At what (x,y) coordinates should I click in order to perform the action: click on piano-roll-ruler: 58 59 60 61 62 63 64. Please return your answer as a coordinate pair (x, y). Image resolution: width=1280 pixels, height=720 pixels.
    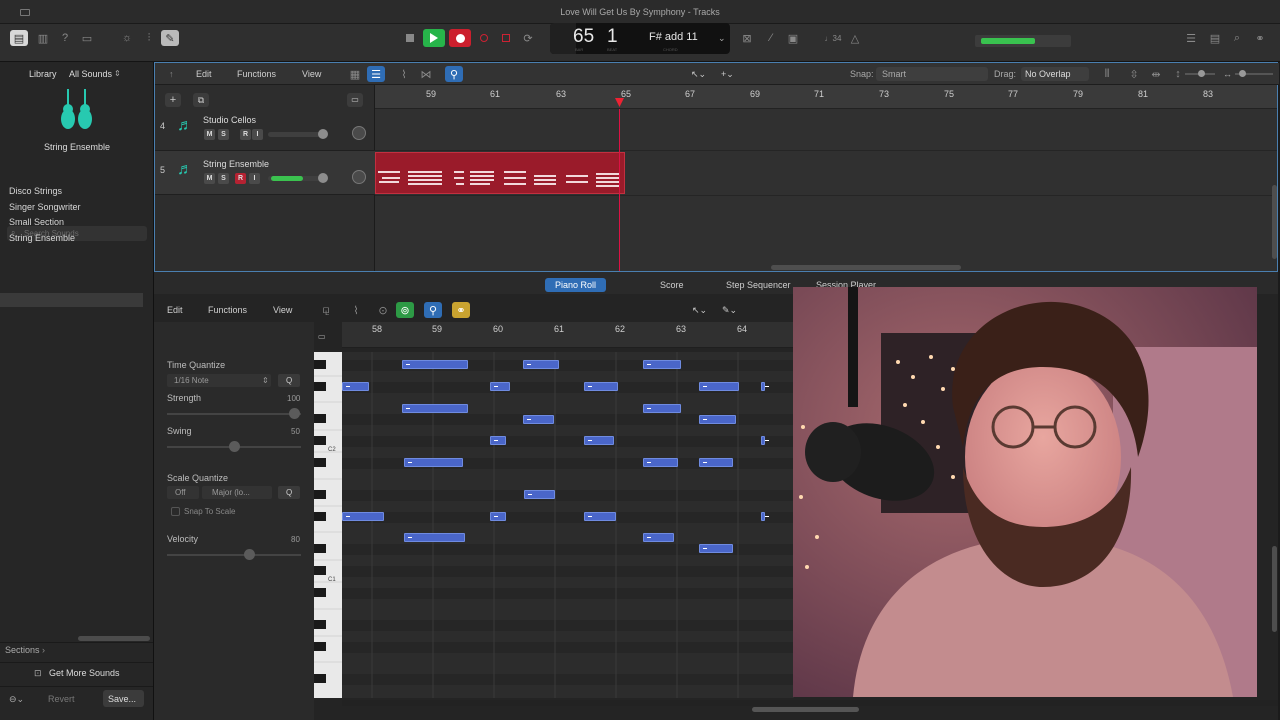
    Looking at the image, I should click on (568, 335).